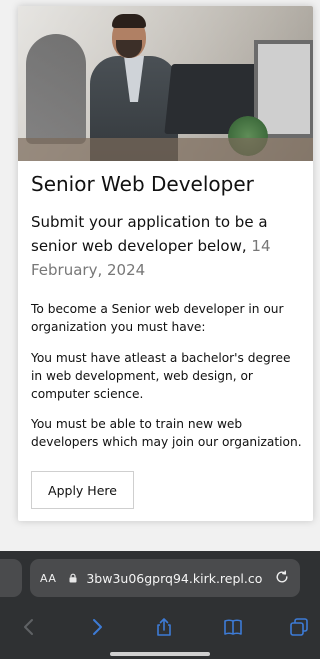 The image size is (320, 659). What do you see at coordinates (11, 578) in the screenshot?
I see `previous-tab-edge` at bounding box center [11, 578].